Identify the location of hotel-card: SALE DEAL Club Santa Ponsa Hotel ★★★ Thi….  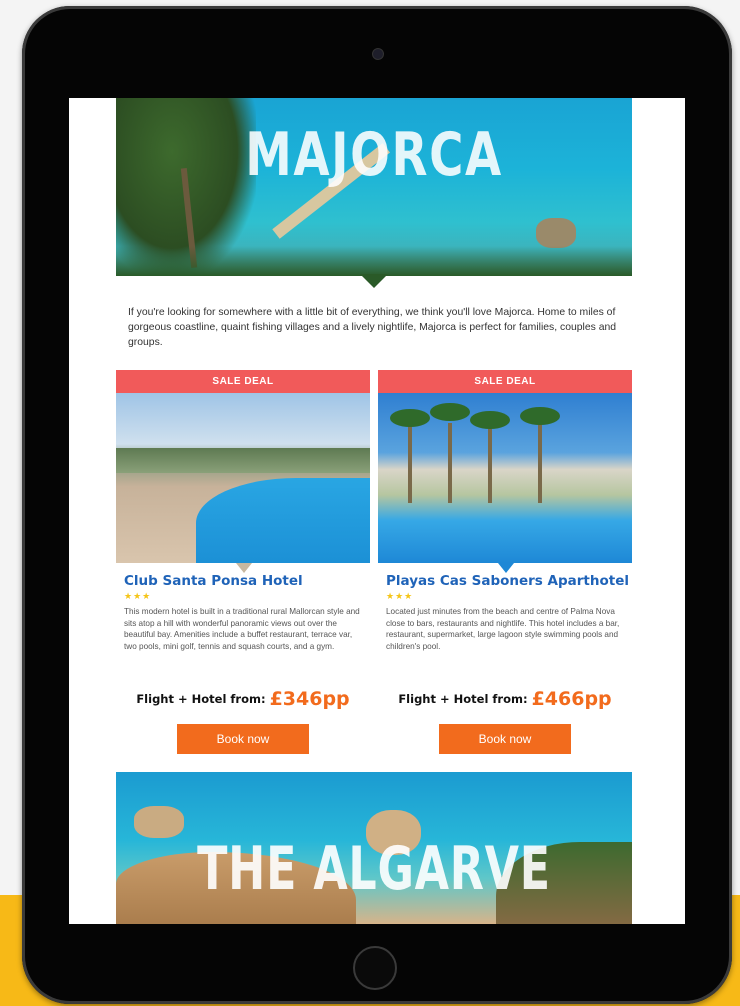
(243, 562).